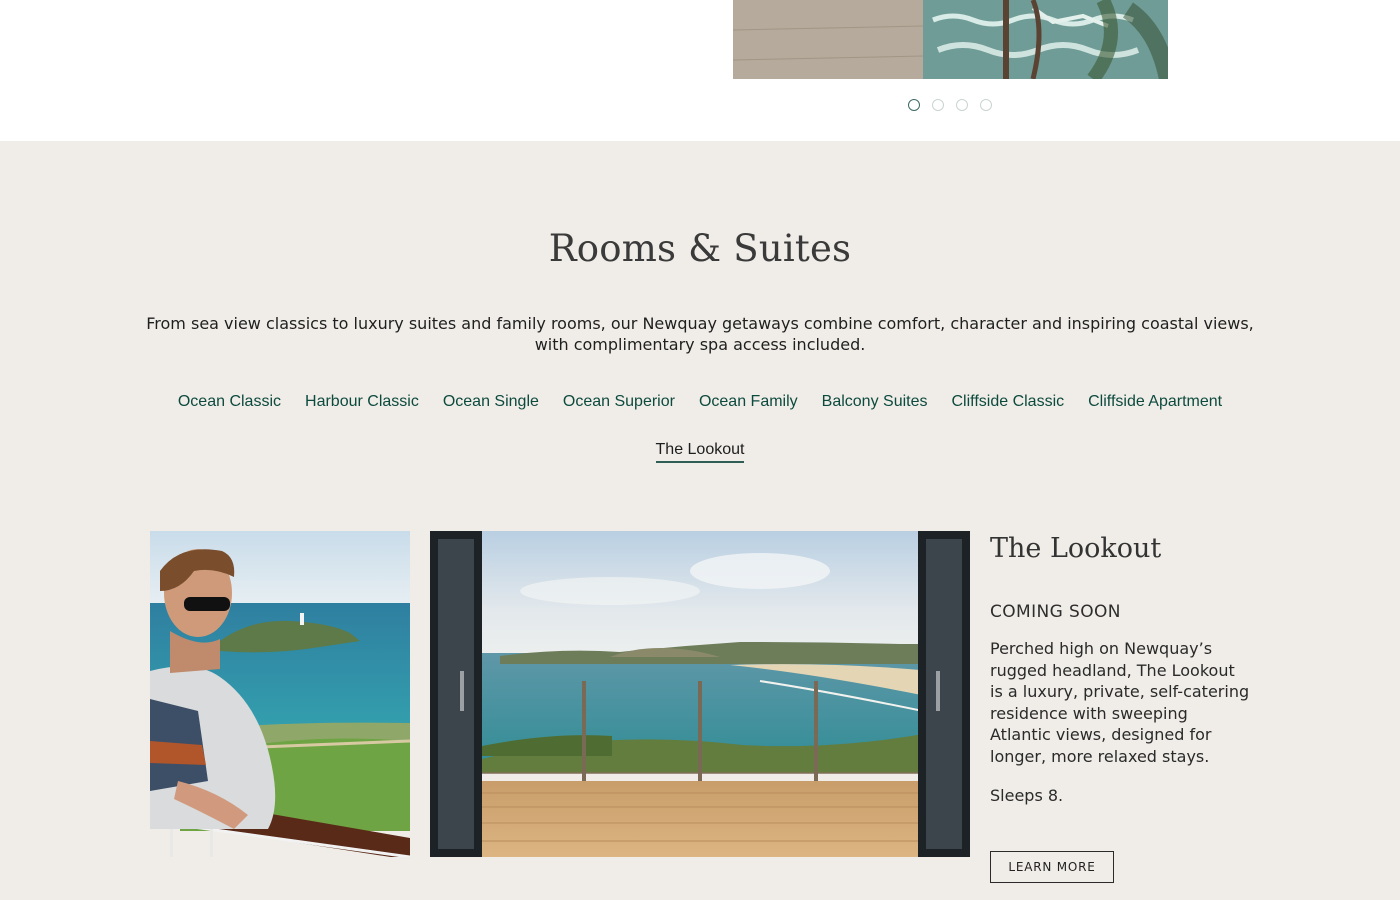 This screenshot has height=900, width=1400. What do you see at coordinates (1120, 692) in the screenshot?
I see `description-line: is a luxury, private, self-catering` at bounding box center [1120, 692].